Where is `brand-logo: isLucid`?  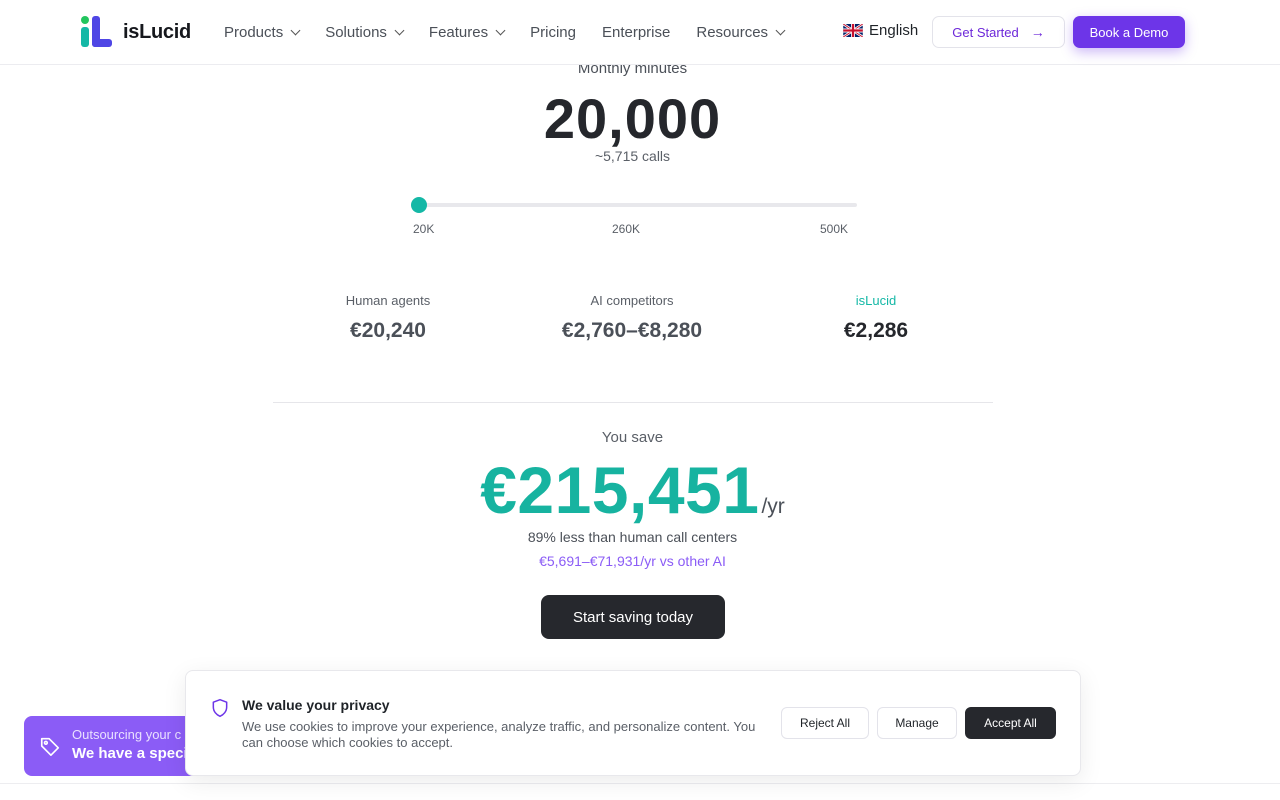
brand-logo: isLucid is located at coordinates (135, 32).